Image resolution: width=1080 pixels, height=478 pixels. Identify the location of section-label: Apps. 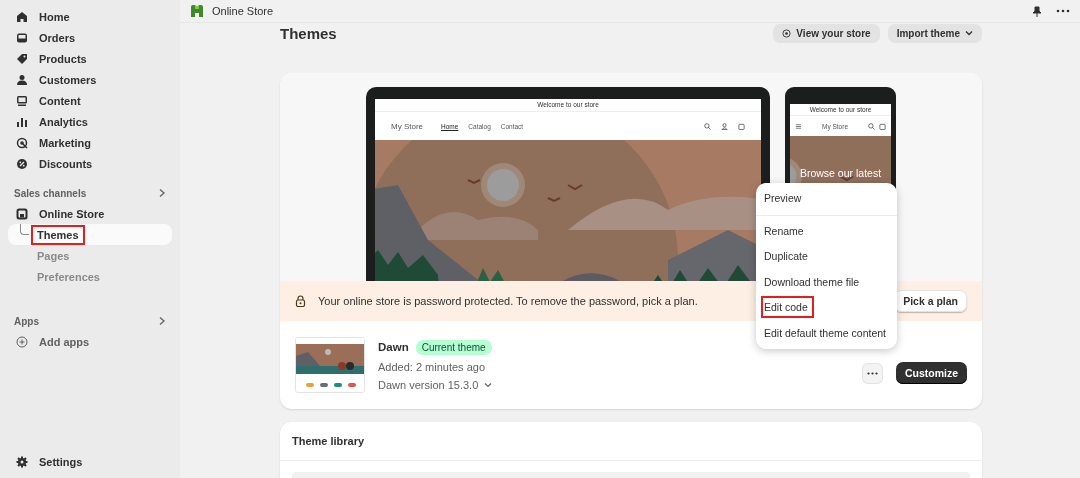
(26, 321).